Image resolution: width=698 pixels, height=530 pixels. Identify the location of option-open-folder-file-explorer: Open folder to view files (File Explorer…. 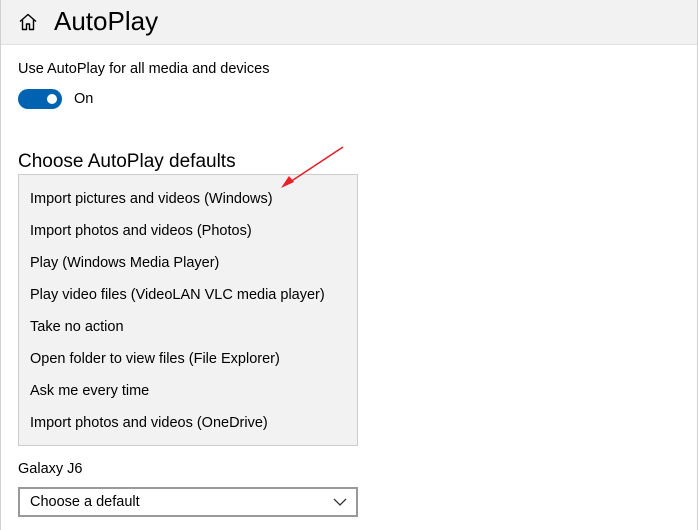
(188, 359).